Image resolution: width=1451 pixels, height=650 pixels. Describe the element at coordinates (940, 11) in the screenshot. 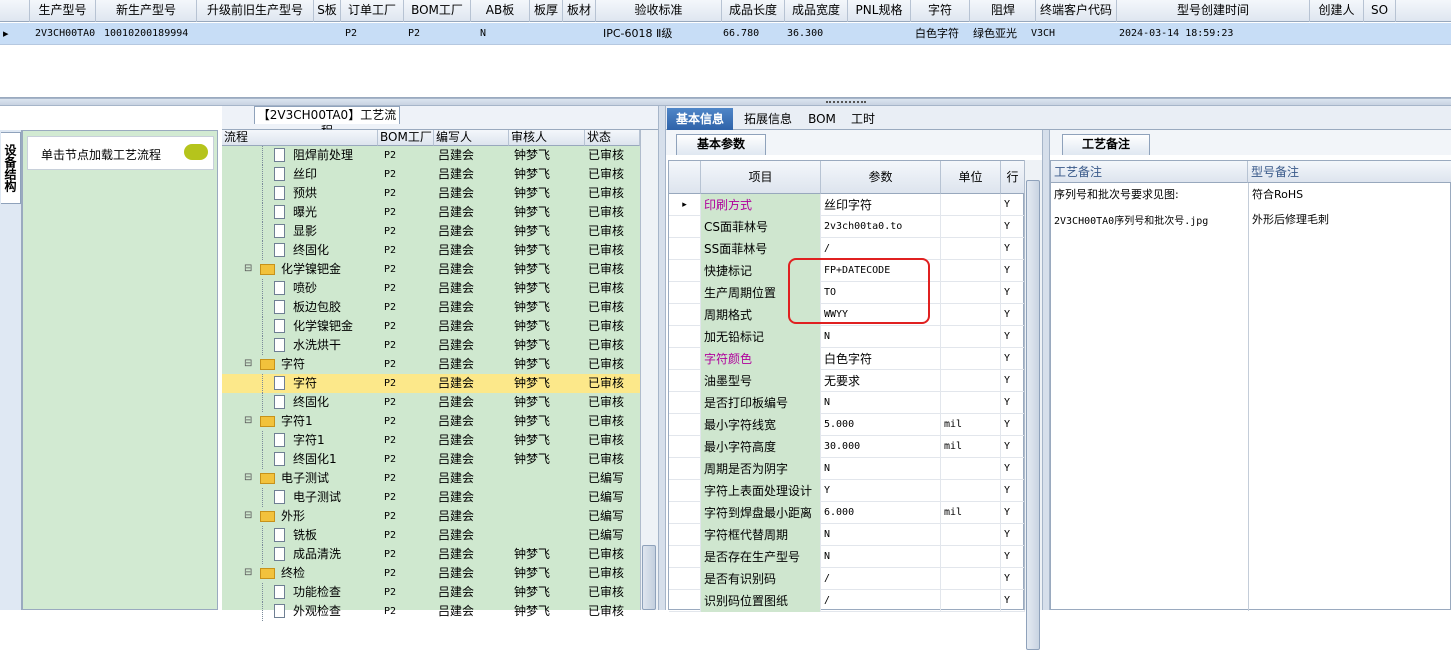

I see `top-grid-col-header: 字符` at that location.